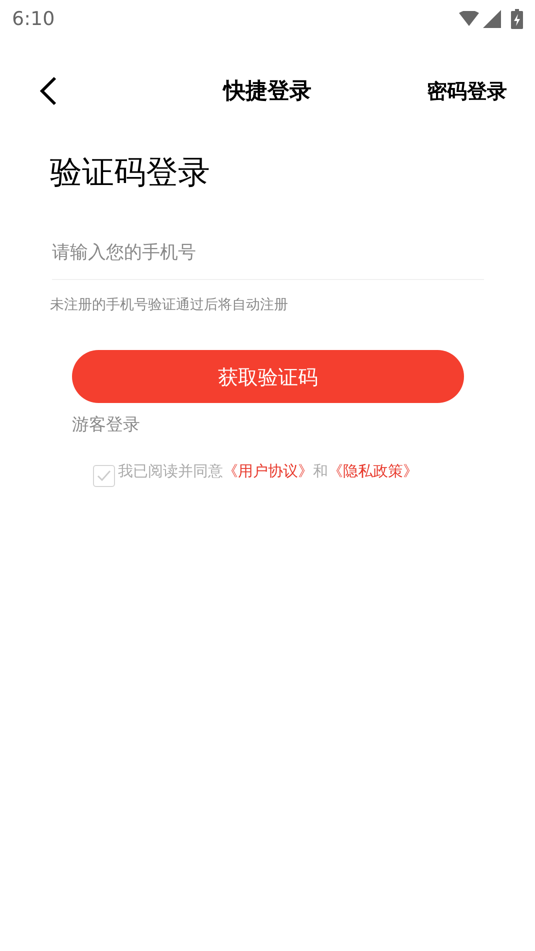 The height and width of the screenshot is (951, 535). What do you see at coordinates (268, 253) in the screenshot?
I see `phone-input: 请输入您的手机号` at bounding box center [268, 253].